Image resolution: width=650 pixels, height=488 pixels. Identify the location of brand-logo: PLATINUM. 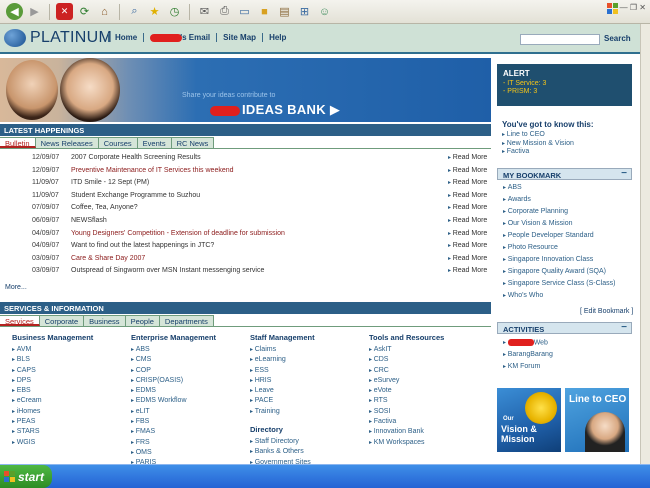
(58, 38).